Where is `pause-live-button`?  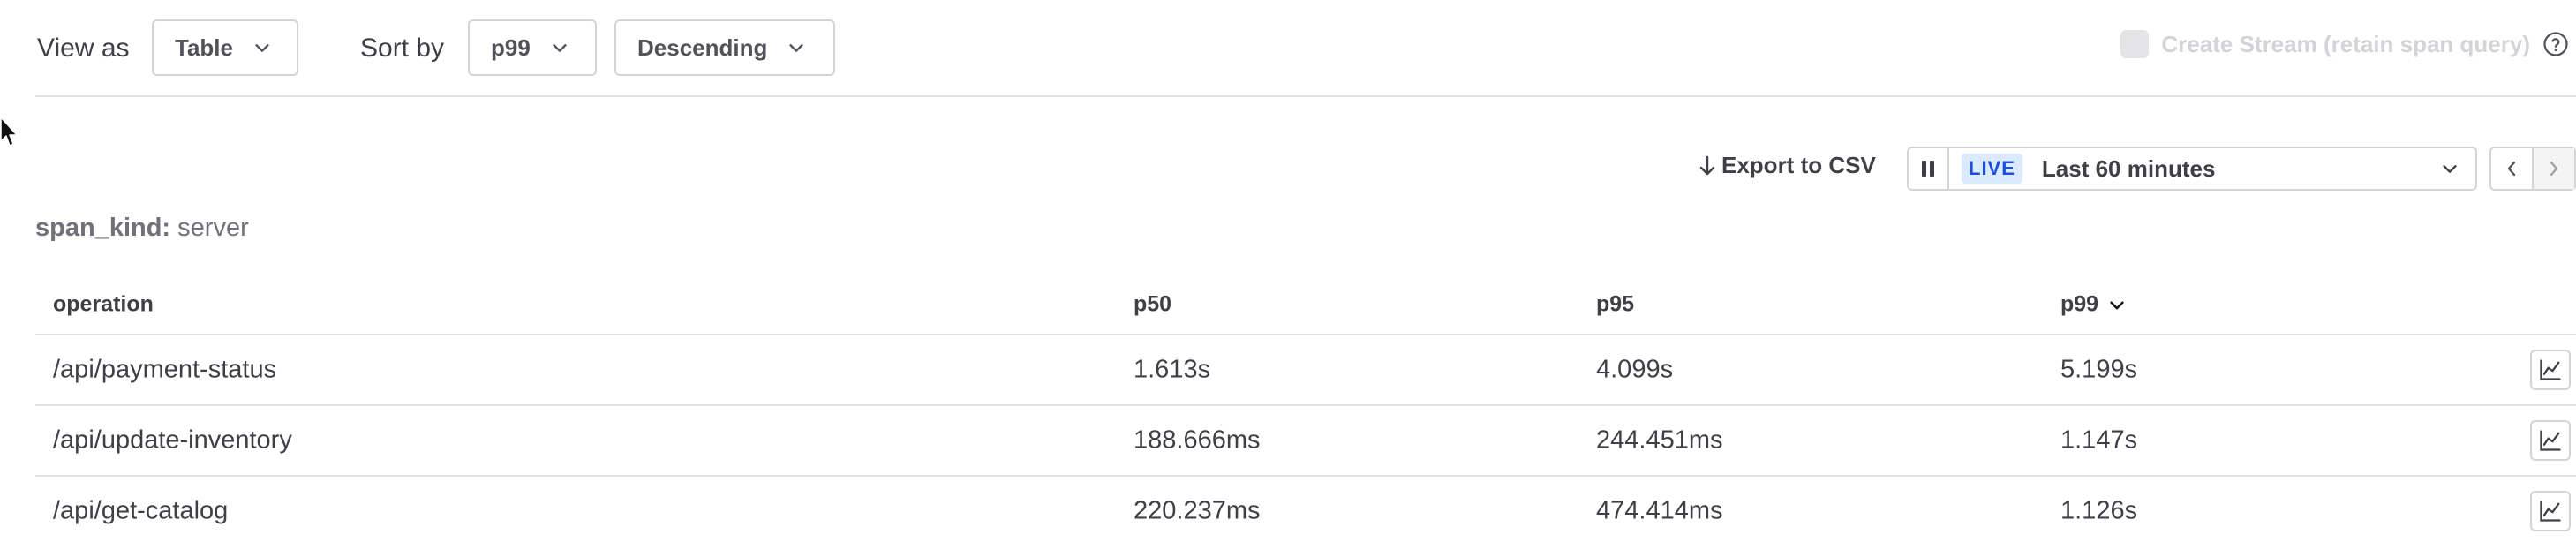
pause-live-button is located at coordinates (1929, 168).